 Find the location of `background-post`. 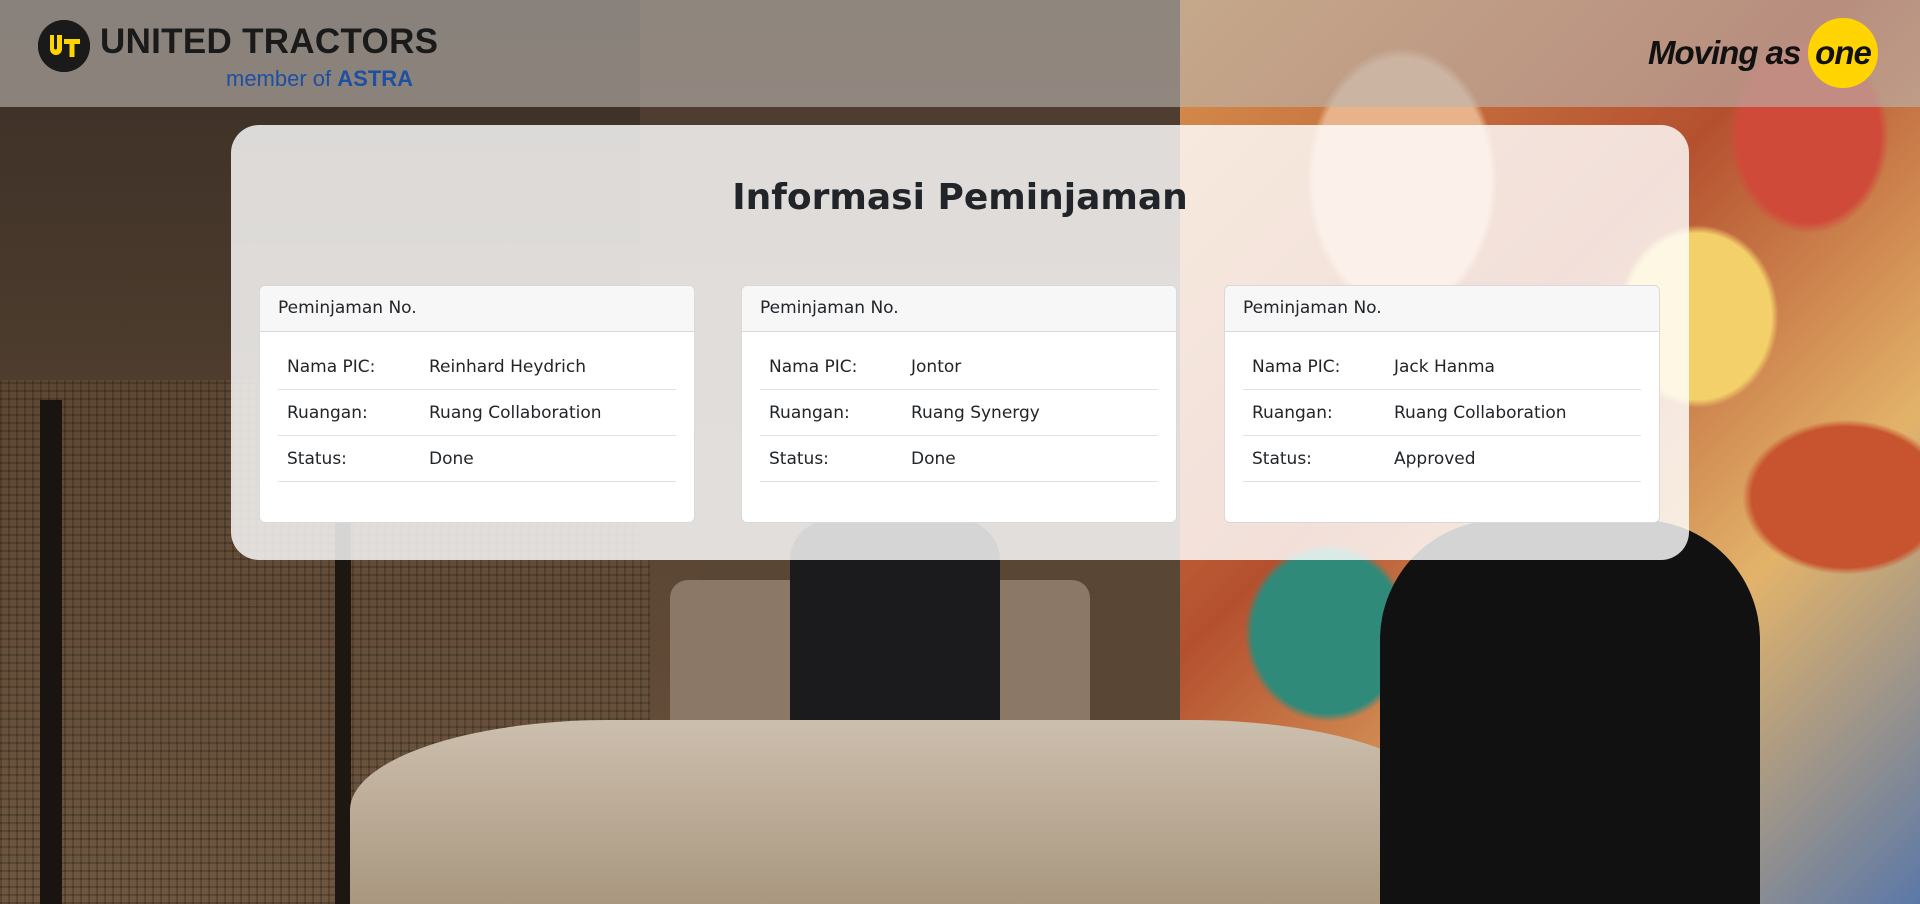

background-post is located at coordinates (51, 652).